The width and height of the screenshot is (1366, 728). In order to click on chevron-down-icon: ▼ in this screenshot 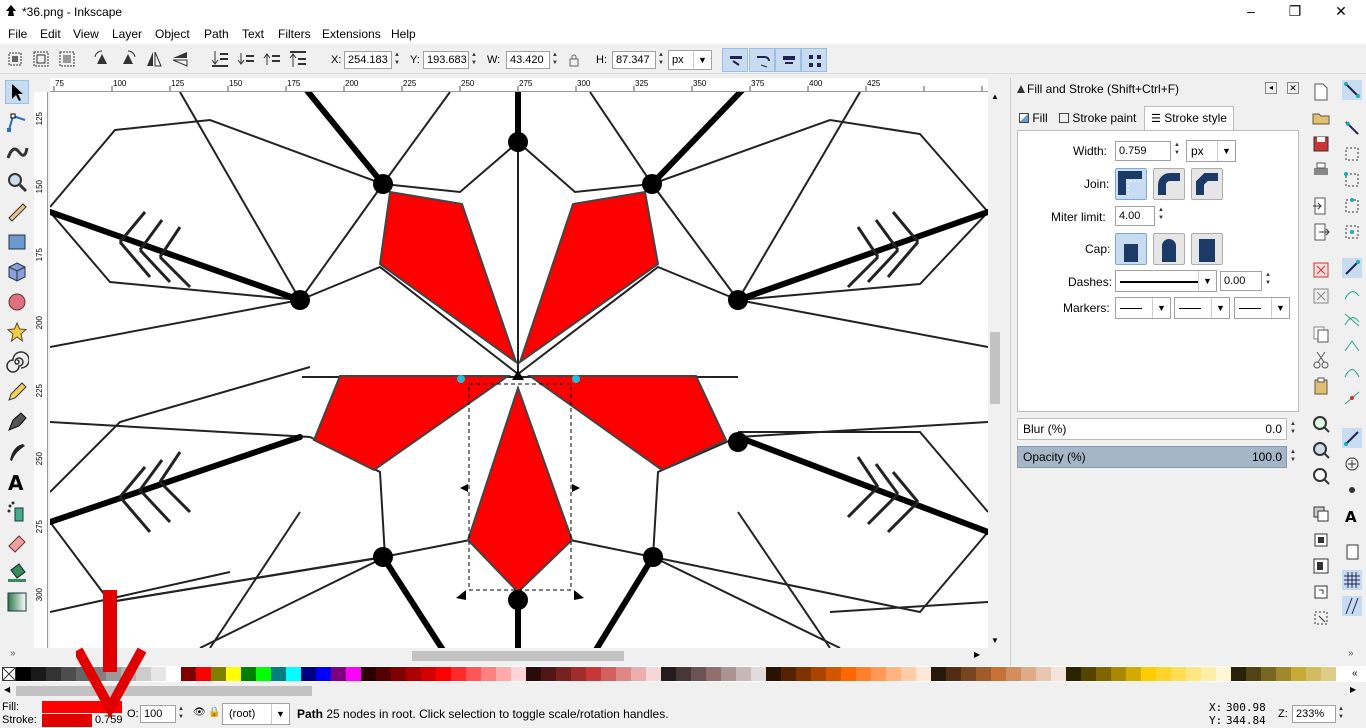, I will do `click(995, 640)`.